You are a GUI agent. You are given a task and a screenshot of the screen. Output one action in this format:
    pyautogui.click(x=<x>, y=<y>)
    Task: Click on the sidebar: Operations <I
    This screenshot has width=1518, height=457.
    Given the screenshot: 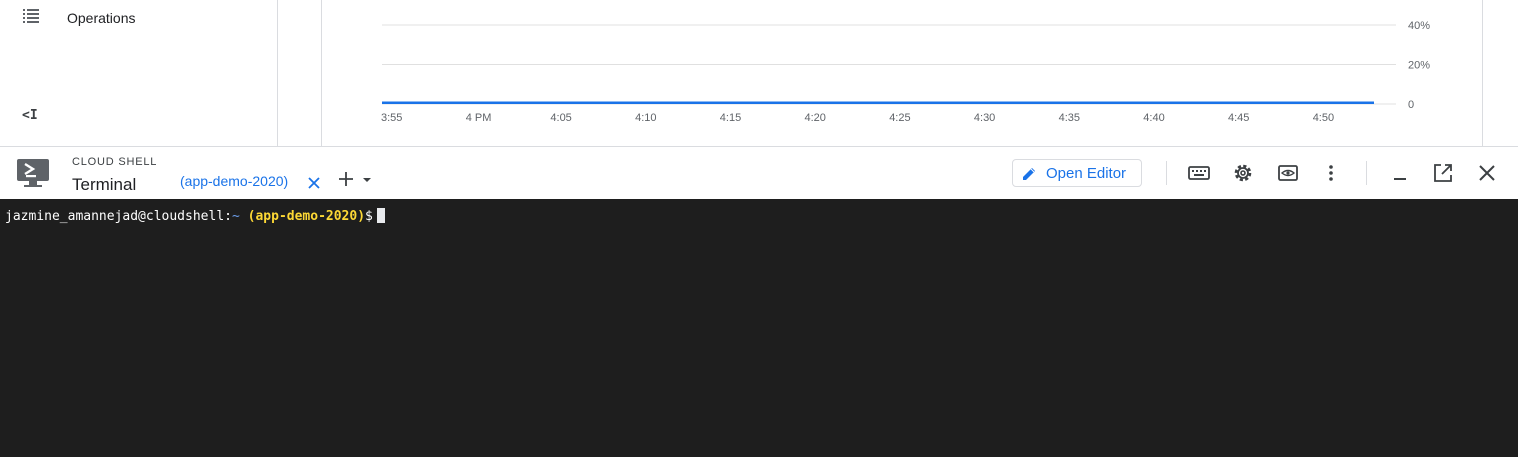 What is the action you would take?
    pyautogui.click(x=139, y=73)
    